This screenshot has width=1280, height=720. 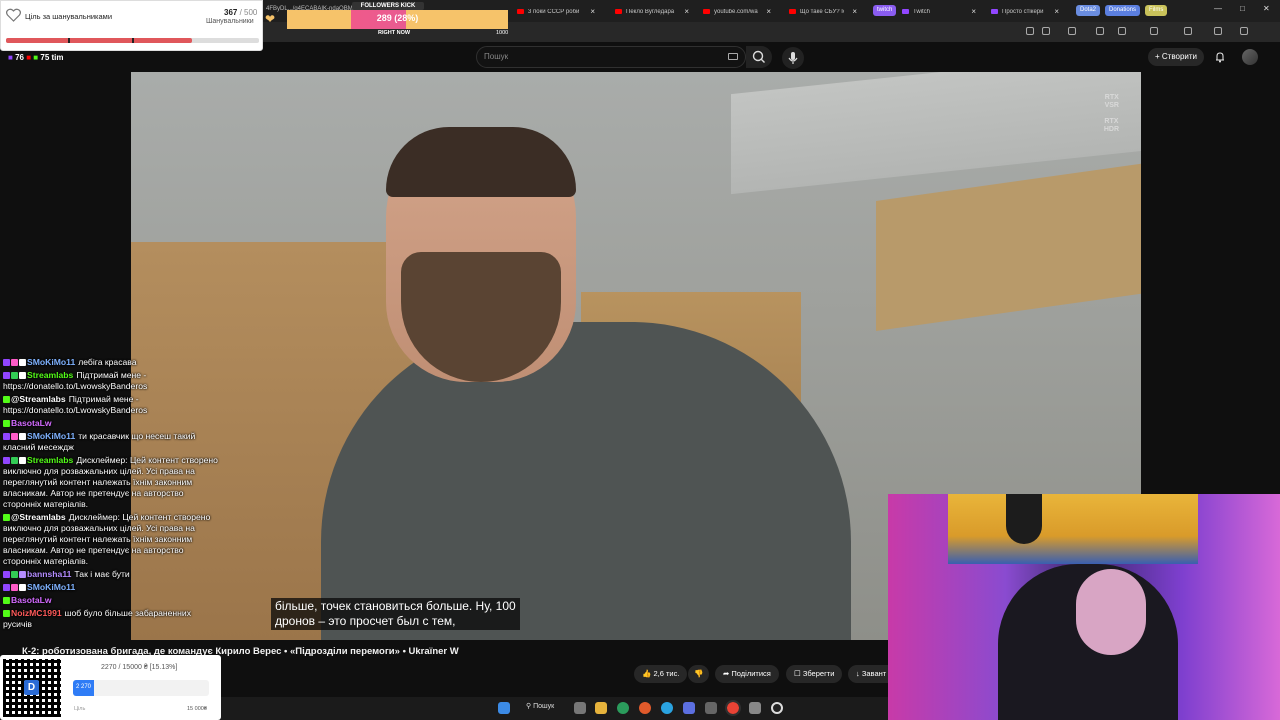 What do you see at coordinates (14, 574) in the screenshot?
I see `check-badge-icon` at bounding box center [14, 574].